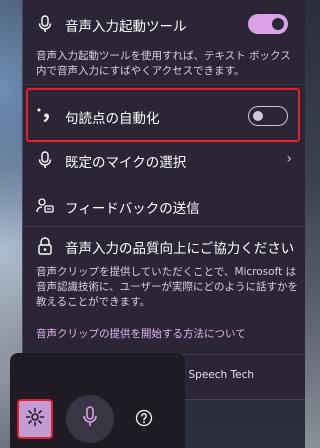  I want to click on lock-icon, so click(45, 246).